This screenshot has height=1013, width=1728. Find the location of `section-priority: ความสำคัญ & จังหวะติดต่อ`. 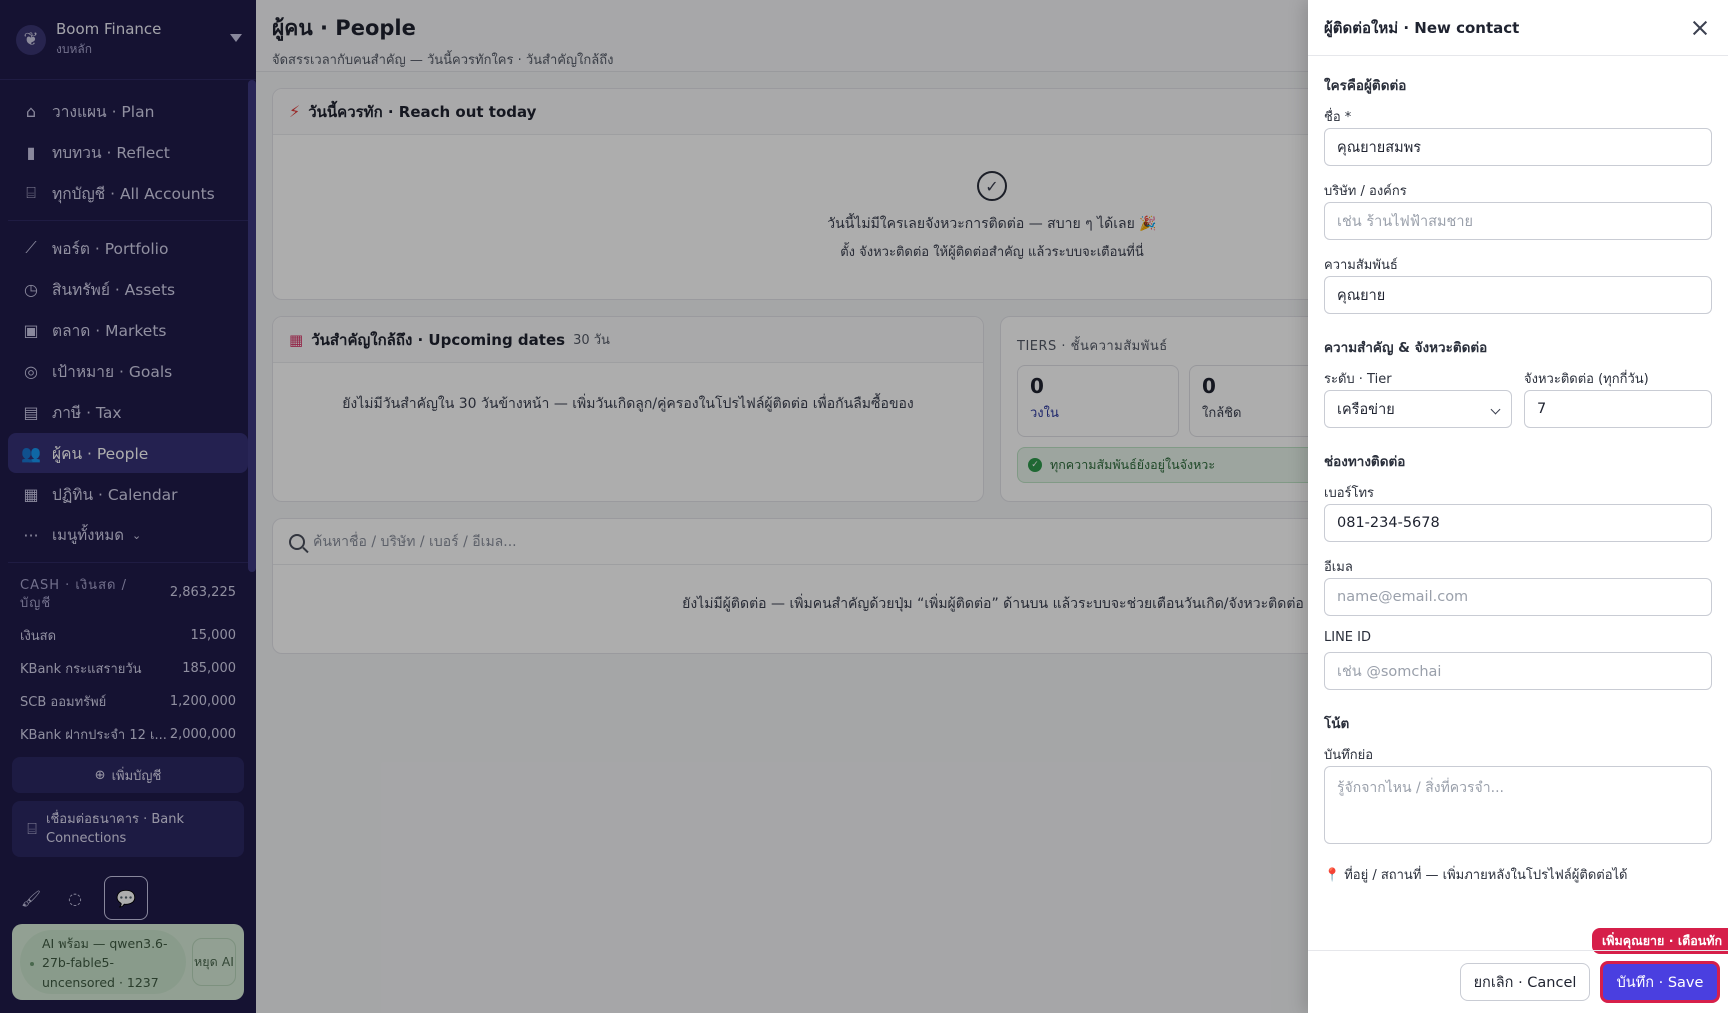

section-priority: ความสำคัญ & จังหวะติดต่อ is located at coordinates (1406, 348).